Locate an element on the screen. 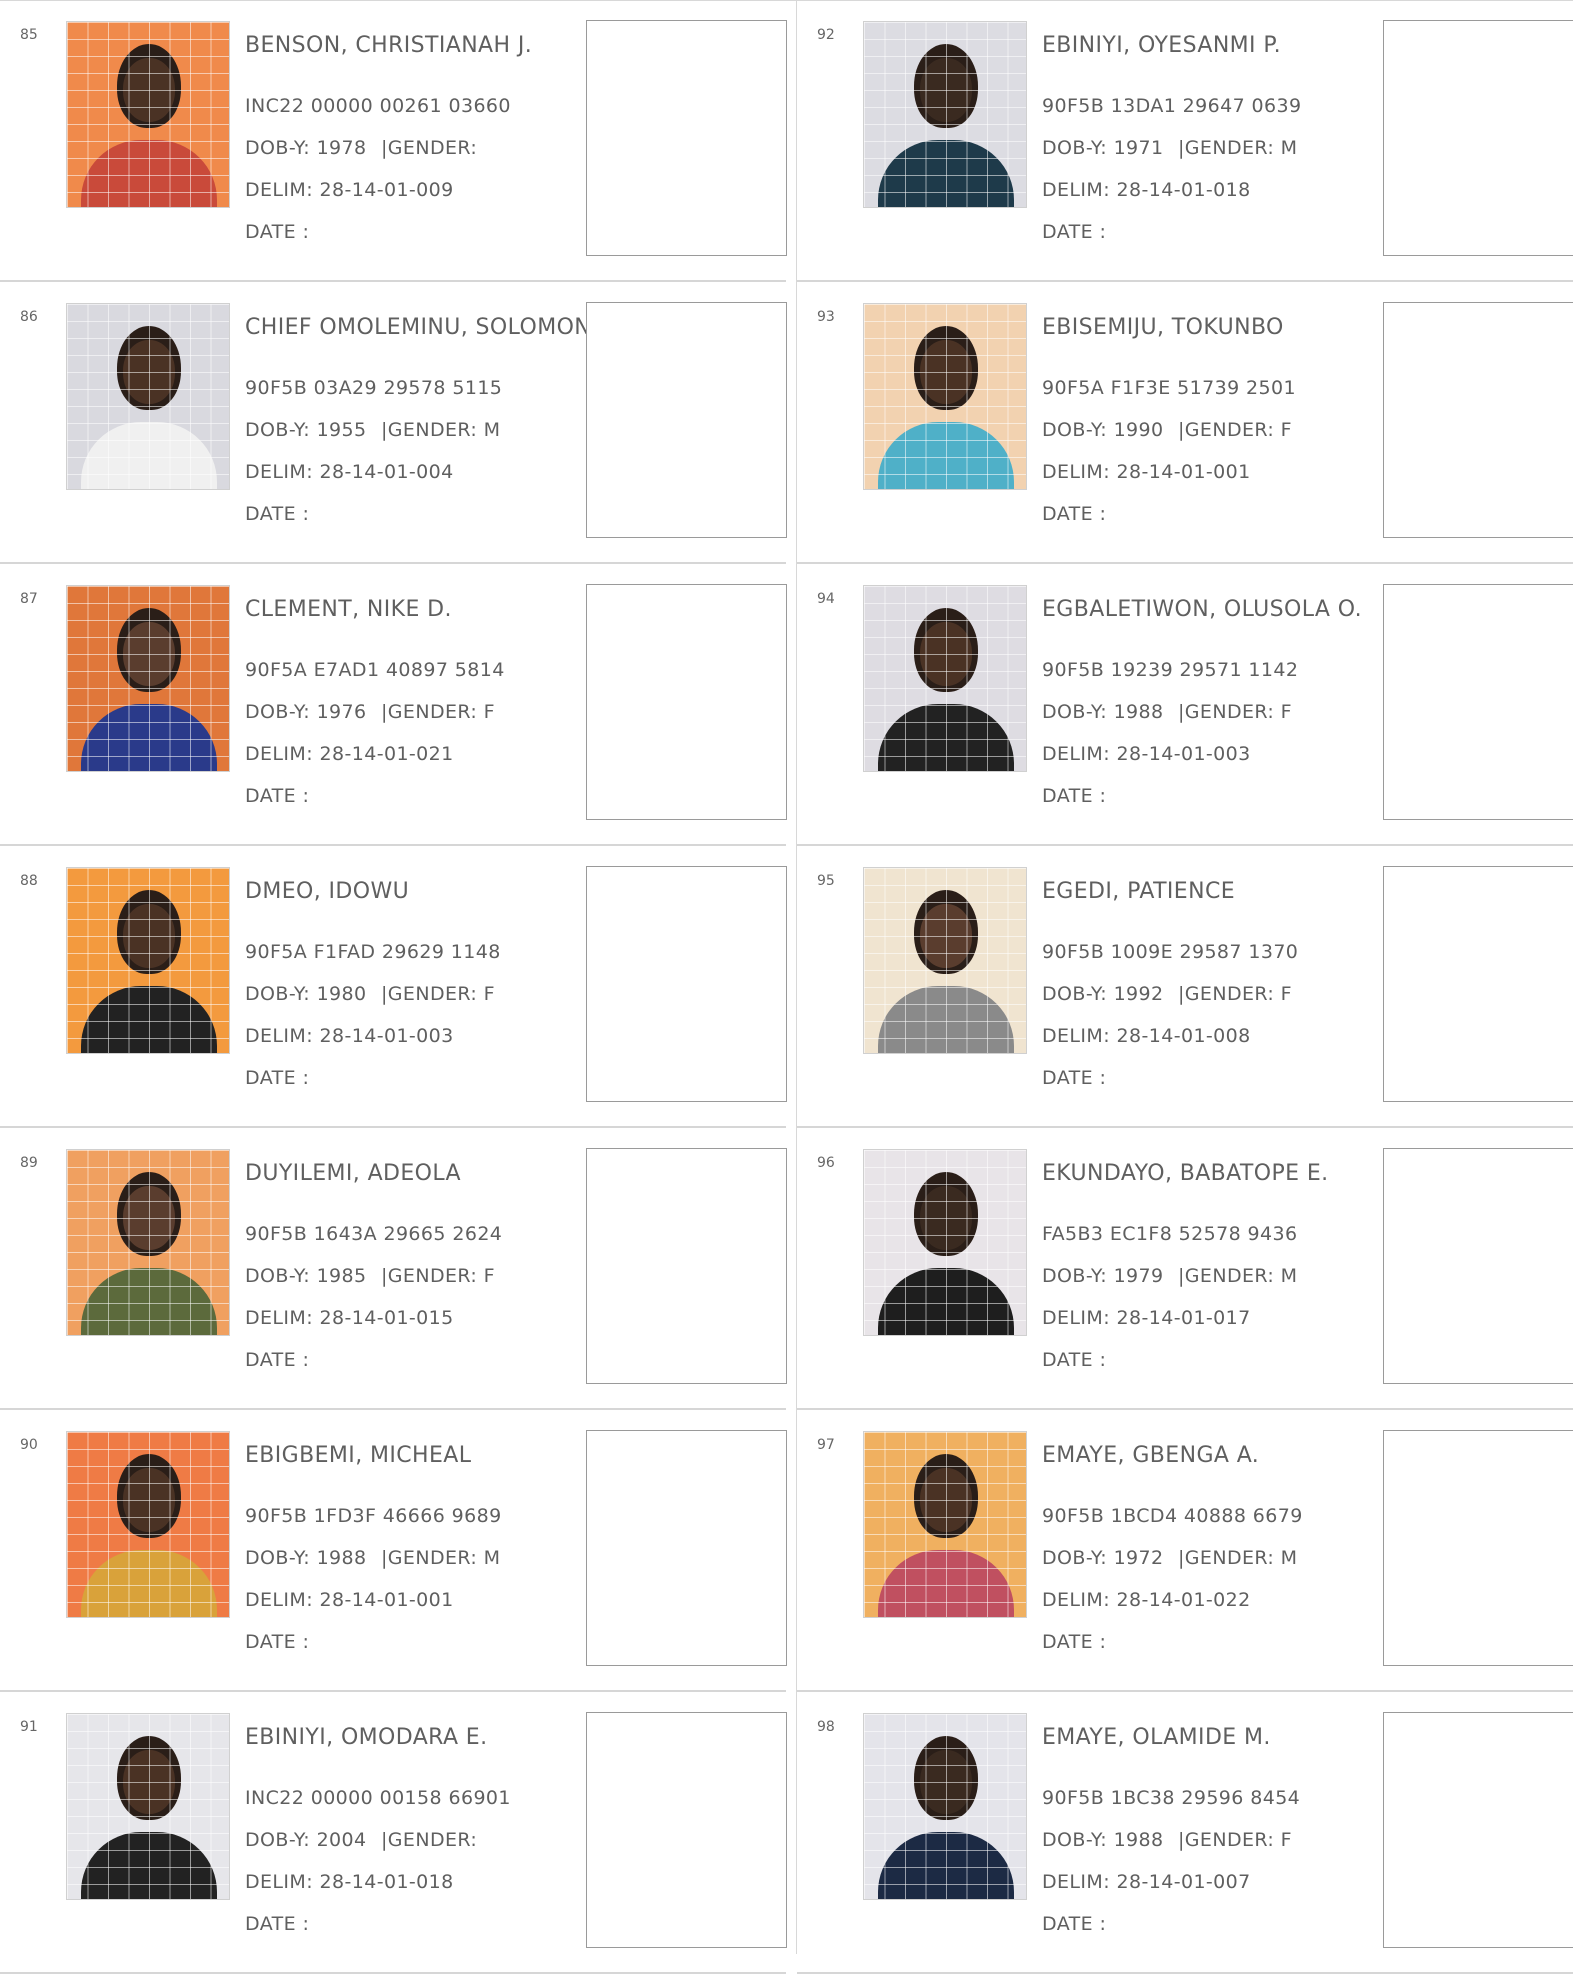 Image resolution: width=1573 pixels, height=1974 pixels. entry-number: 94 is located at coordinates (826, 599).